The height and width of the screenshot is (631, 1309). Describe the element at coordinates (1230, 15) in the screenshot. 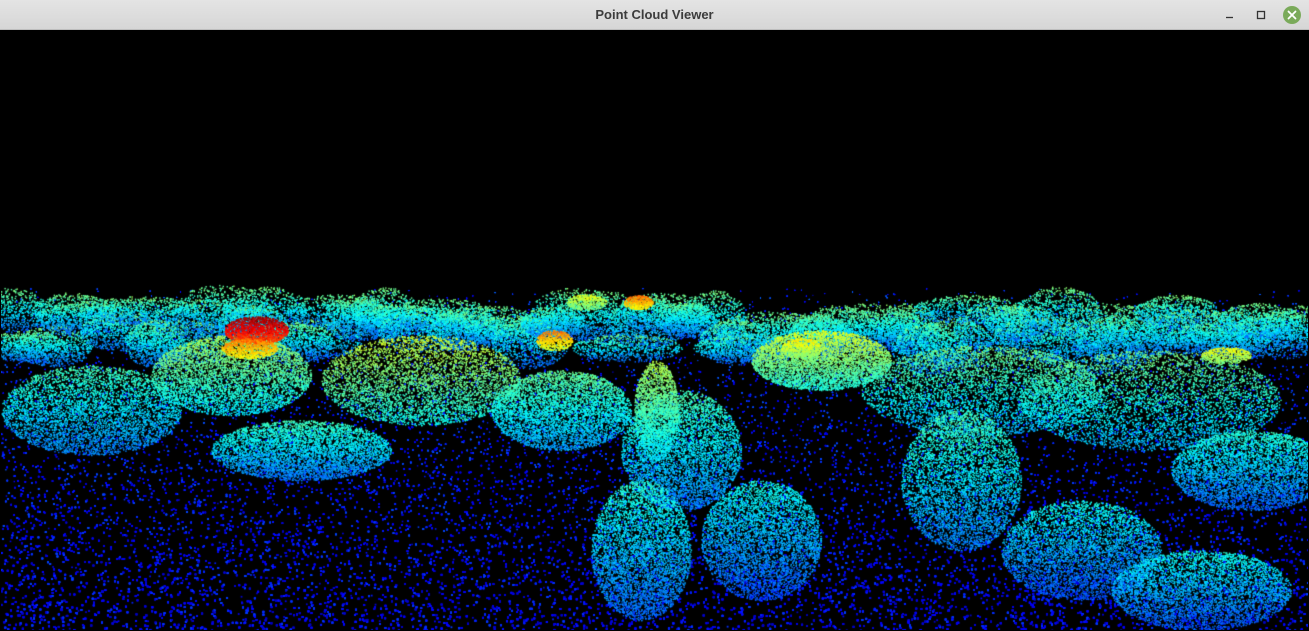

I see `minimize-button` at that location.